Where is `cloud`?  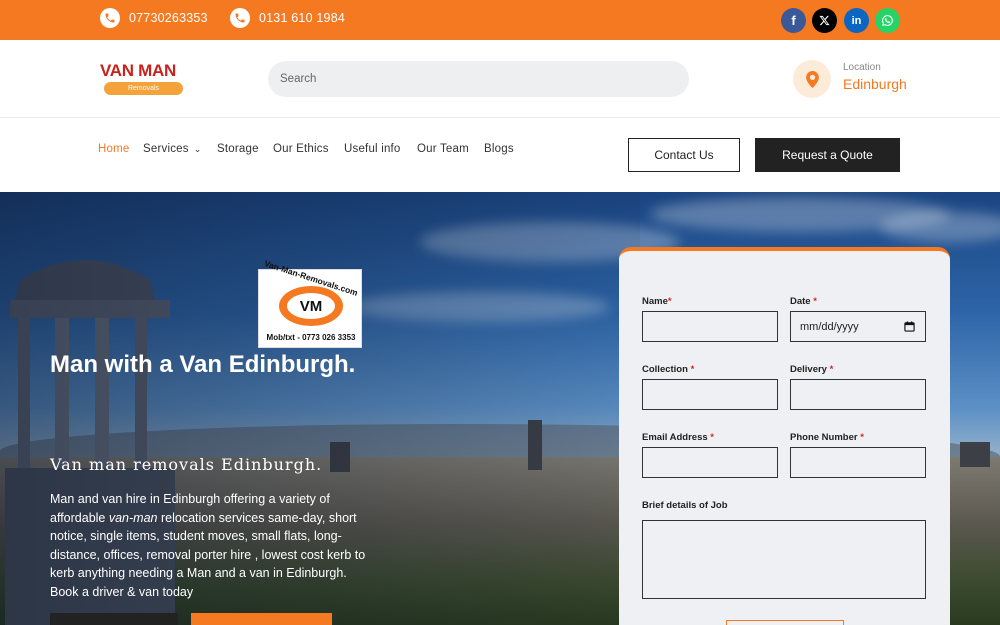 cloud is located at coordinates (940, 227).